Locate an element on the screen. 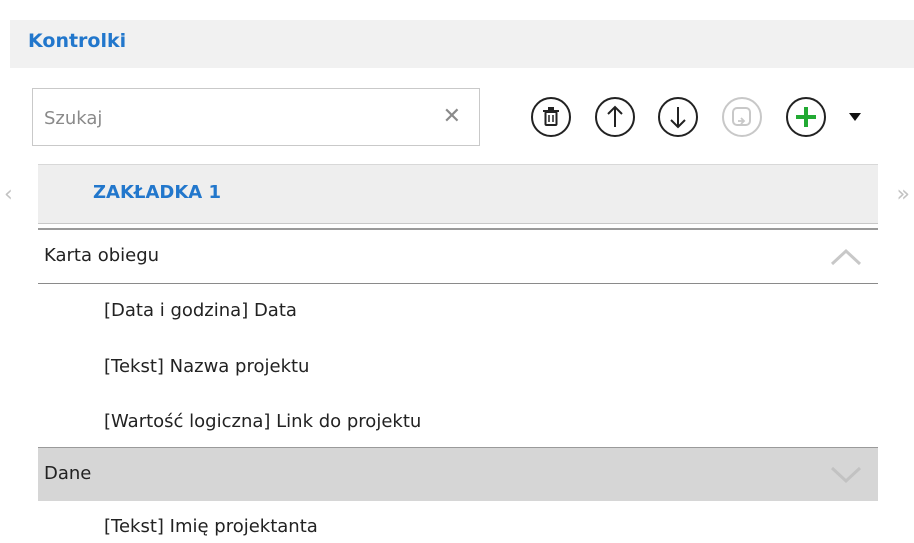 The width and height of the screenshot is (914, 543). tab-zakladka-1: ZAKŁADKA 1 is located at coordinates (157, 192).